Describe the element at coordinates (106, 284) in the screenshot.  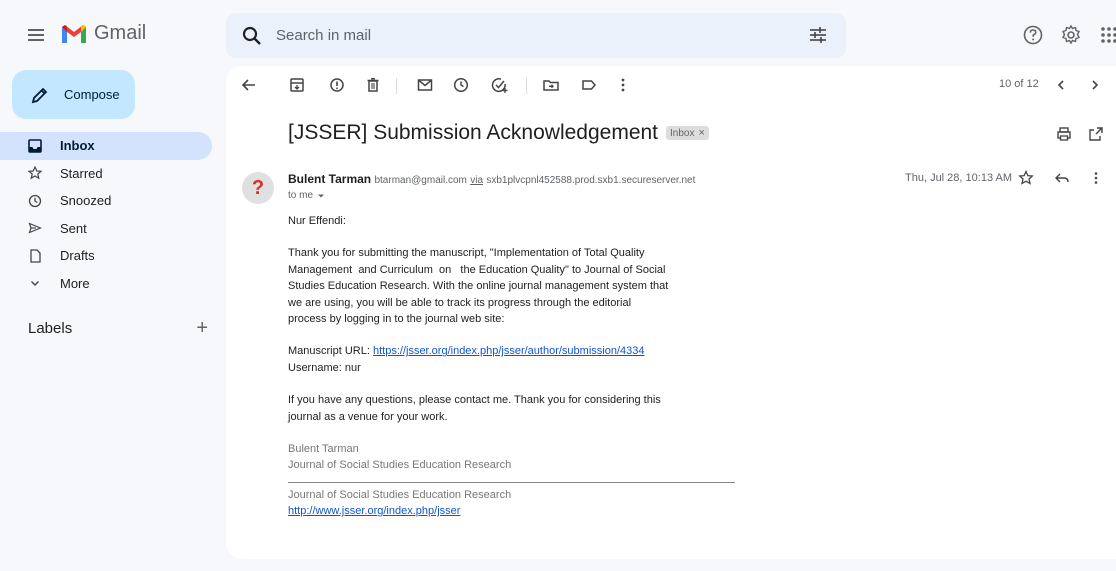
I see `sidebar-item-more: More` at that location.